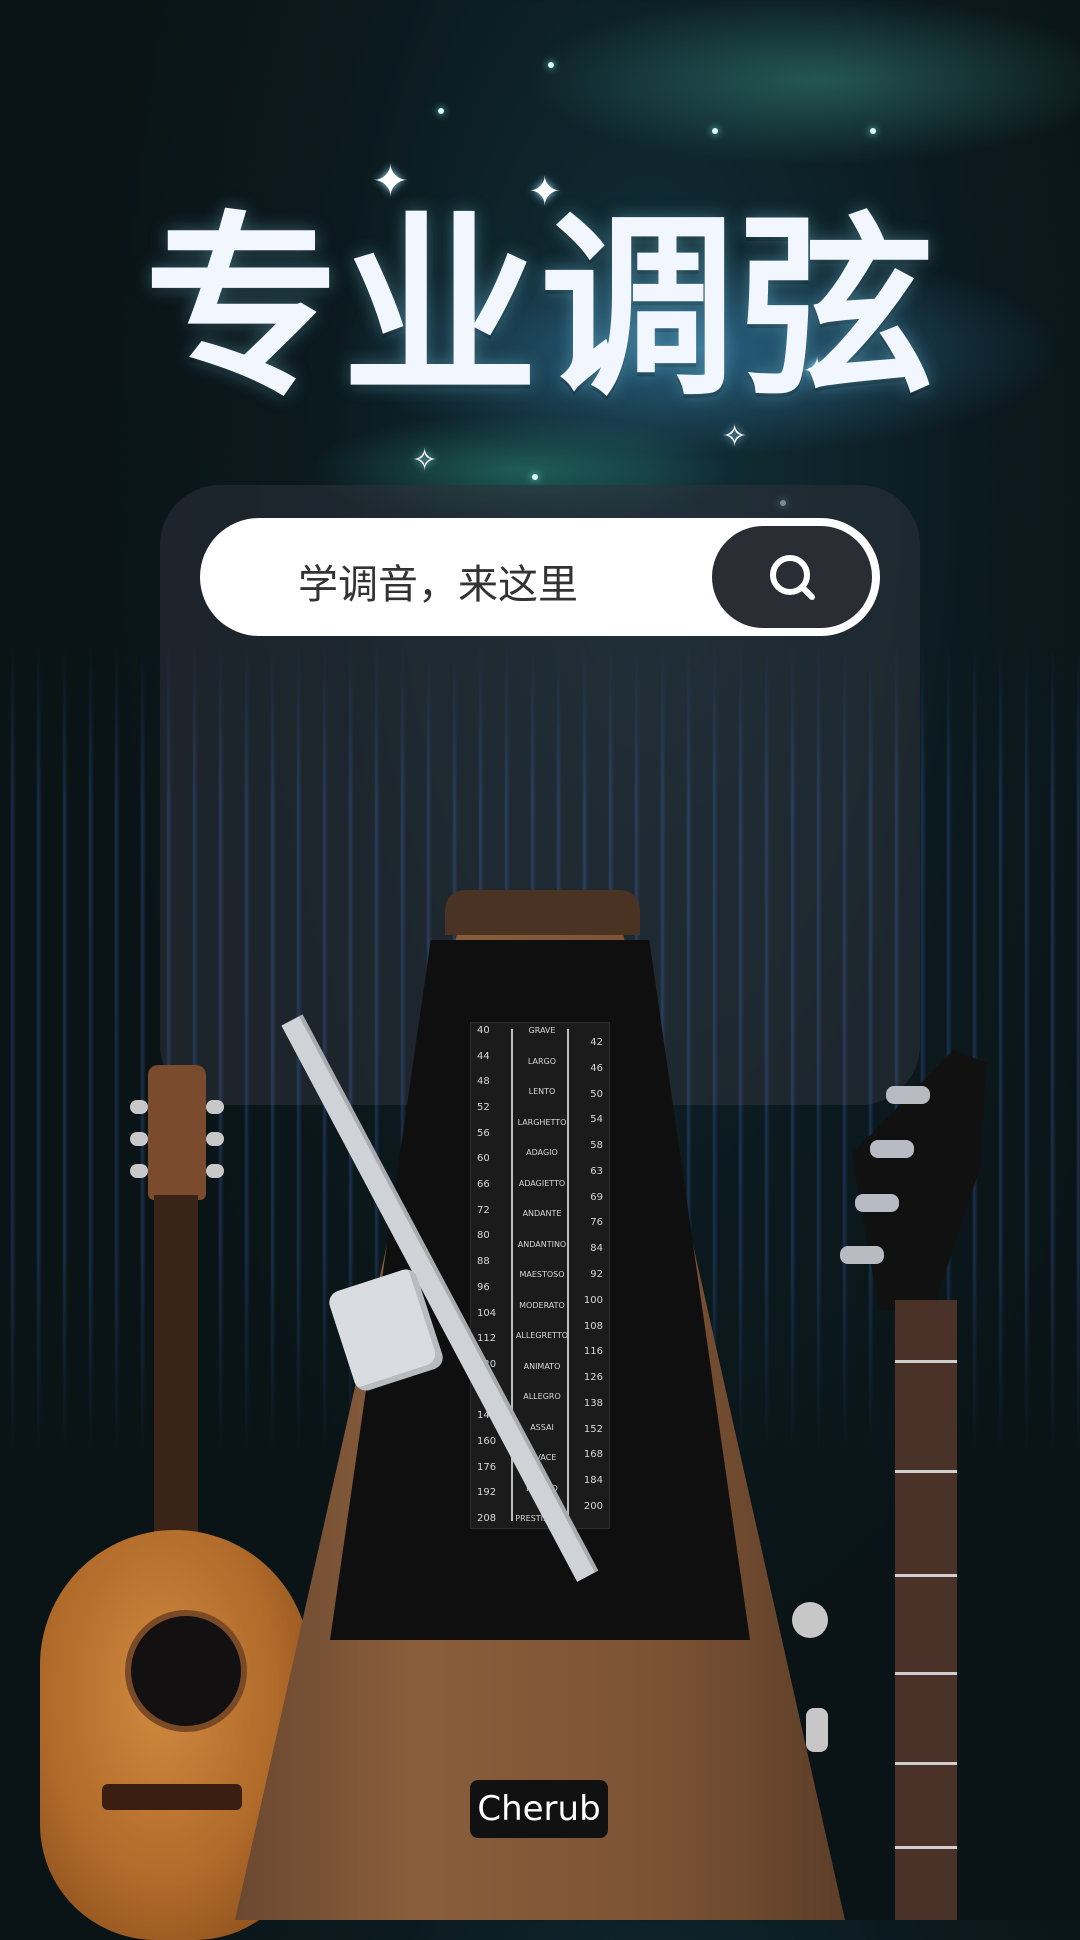 Image resolution: width=1080 pixels, height=1940 pixels. I want to click on search-button, so click(792, 577).